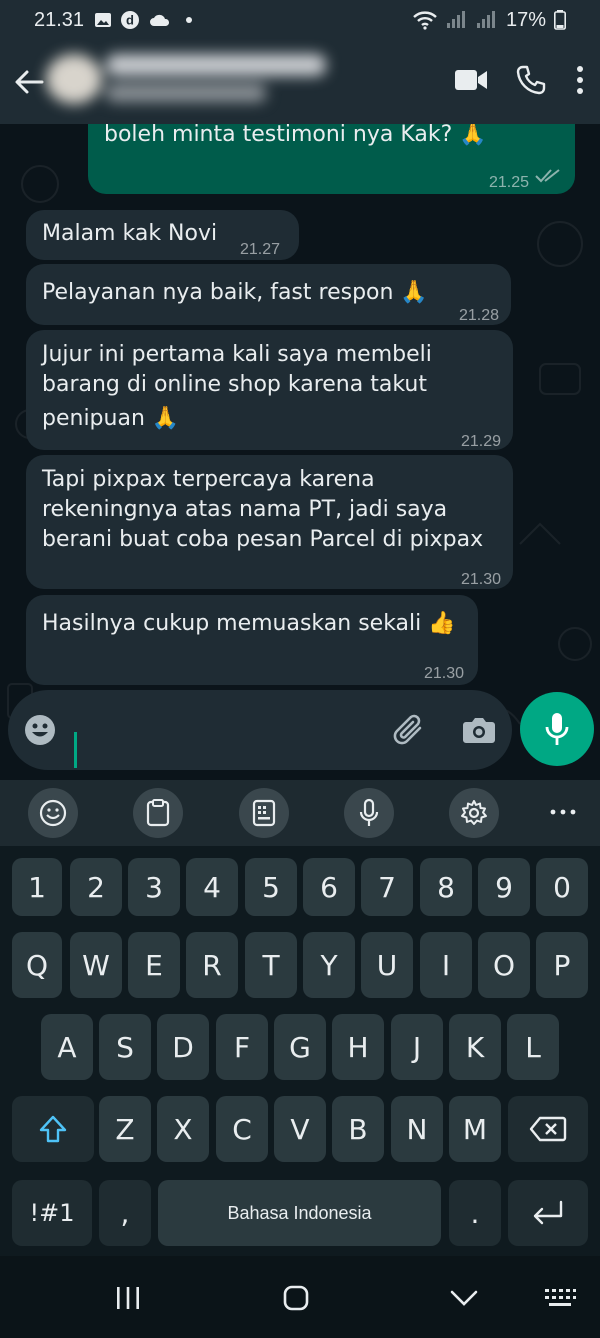 The height and width of the screenshot is (1338, 600). I want to click on key-j: J, so click(417, 1047).